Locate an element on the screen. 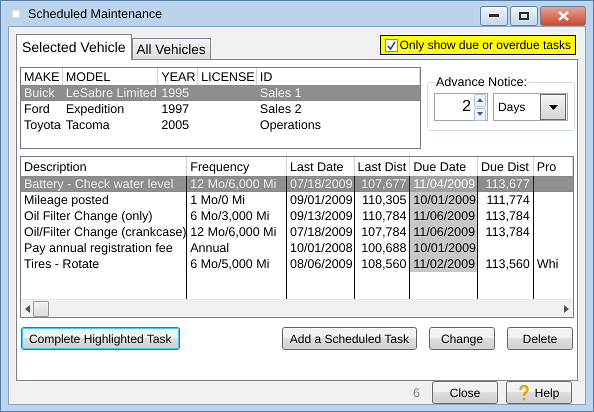 The image size is (594, 412). grid-cell: 6 Mo/5,000 Mi is located at coordinates (237, 264).